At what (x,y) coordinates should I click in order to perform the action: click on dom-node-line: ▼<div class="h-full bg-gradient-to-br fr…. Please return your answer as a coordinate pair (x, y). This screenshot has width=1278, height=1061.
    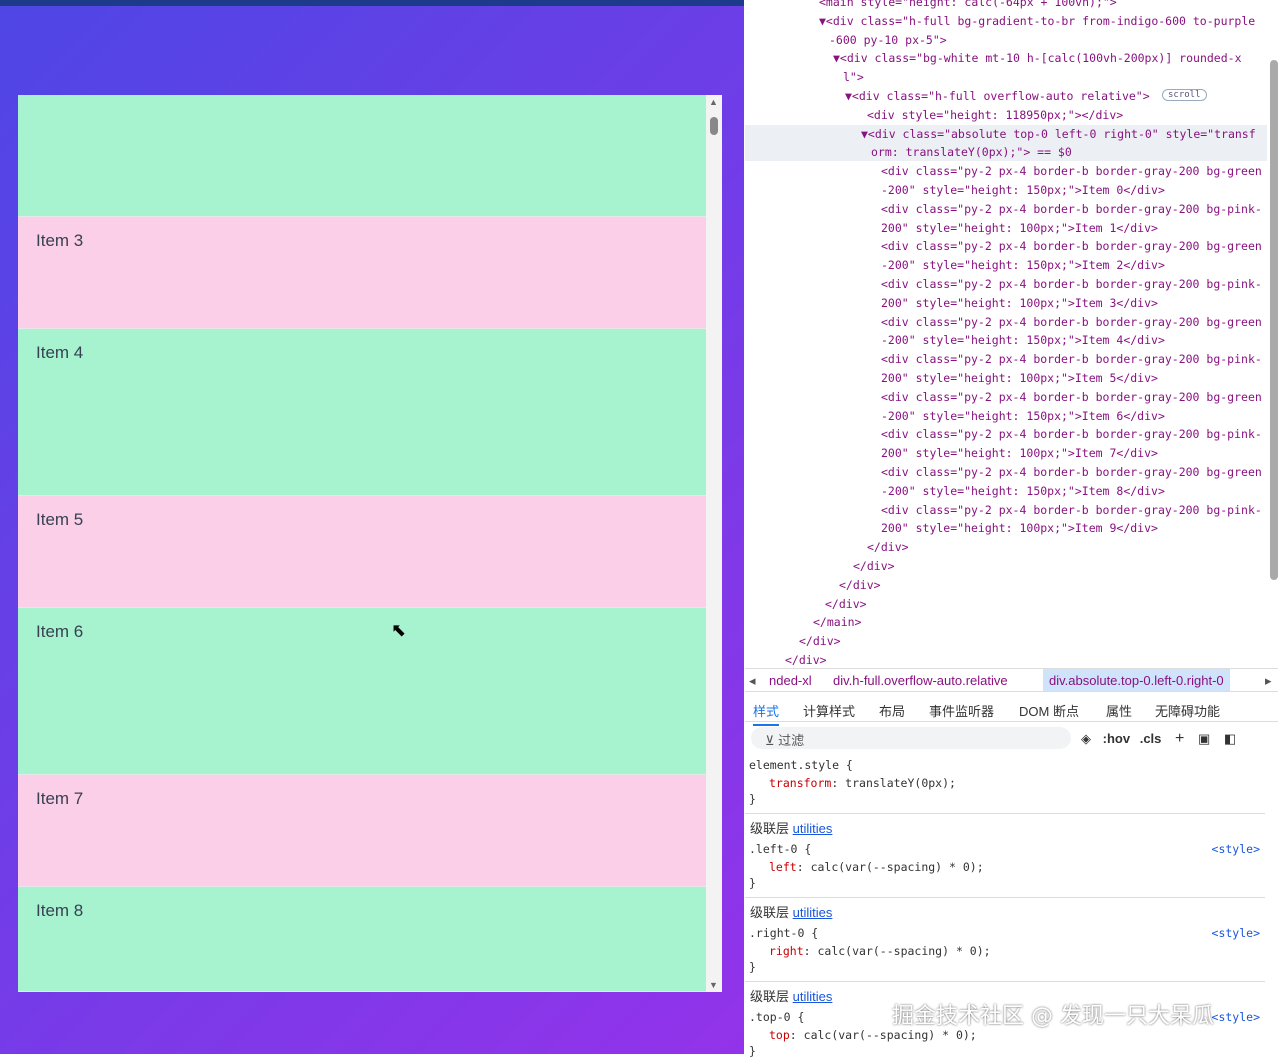
    Looking at the image, I should click on (1037, 21).